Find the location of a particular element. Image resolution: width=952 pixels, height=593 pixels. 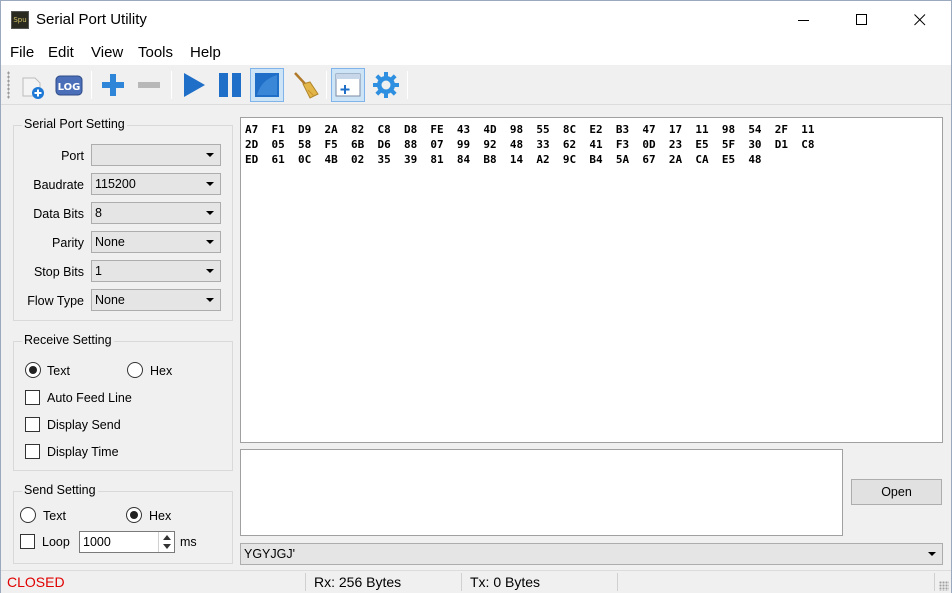

close-button is located at coordinates (920, 20).